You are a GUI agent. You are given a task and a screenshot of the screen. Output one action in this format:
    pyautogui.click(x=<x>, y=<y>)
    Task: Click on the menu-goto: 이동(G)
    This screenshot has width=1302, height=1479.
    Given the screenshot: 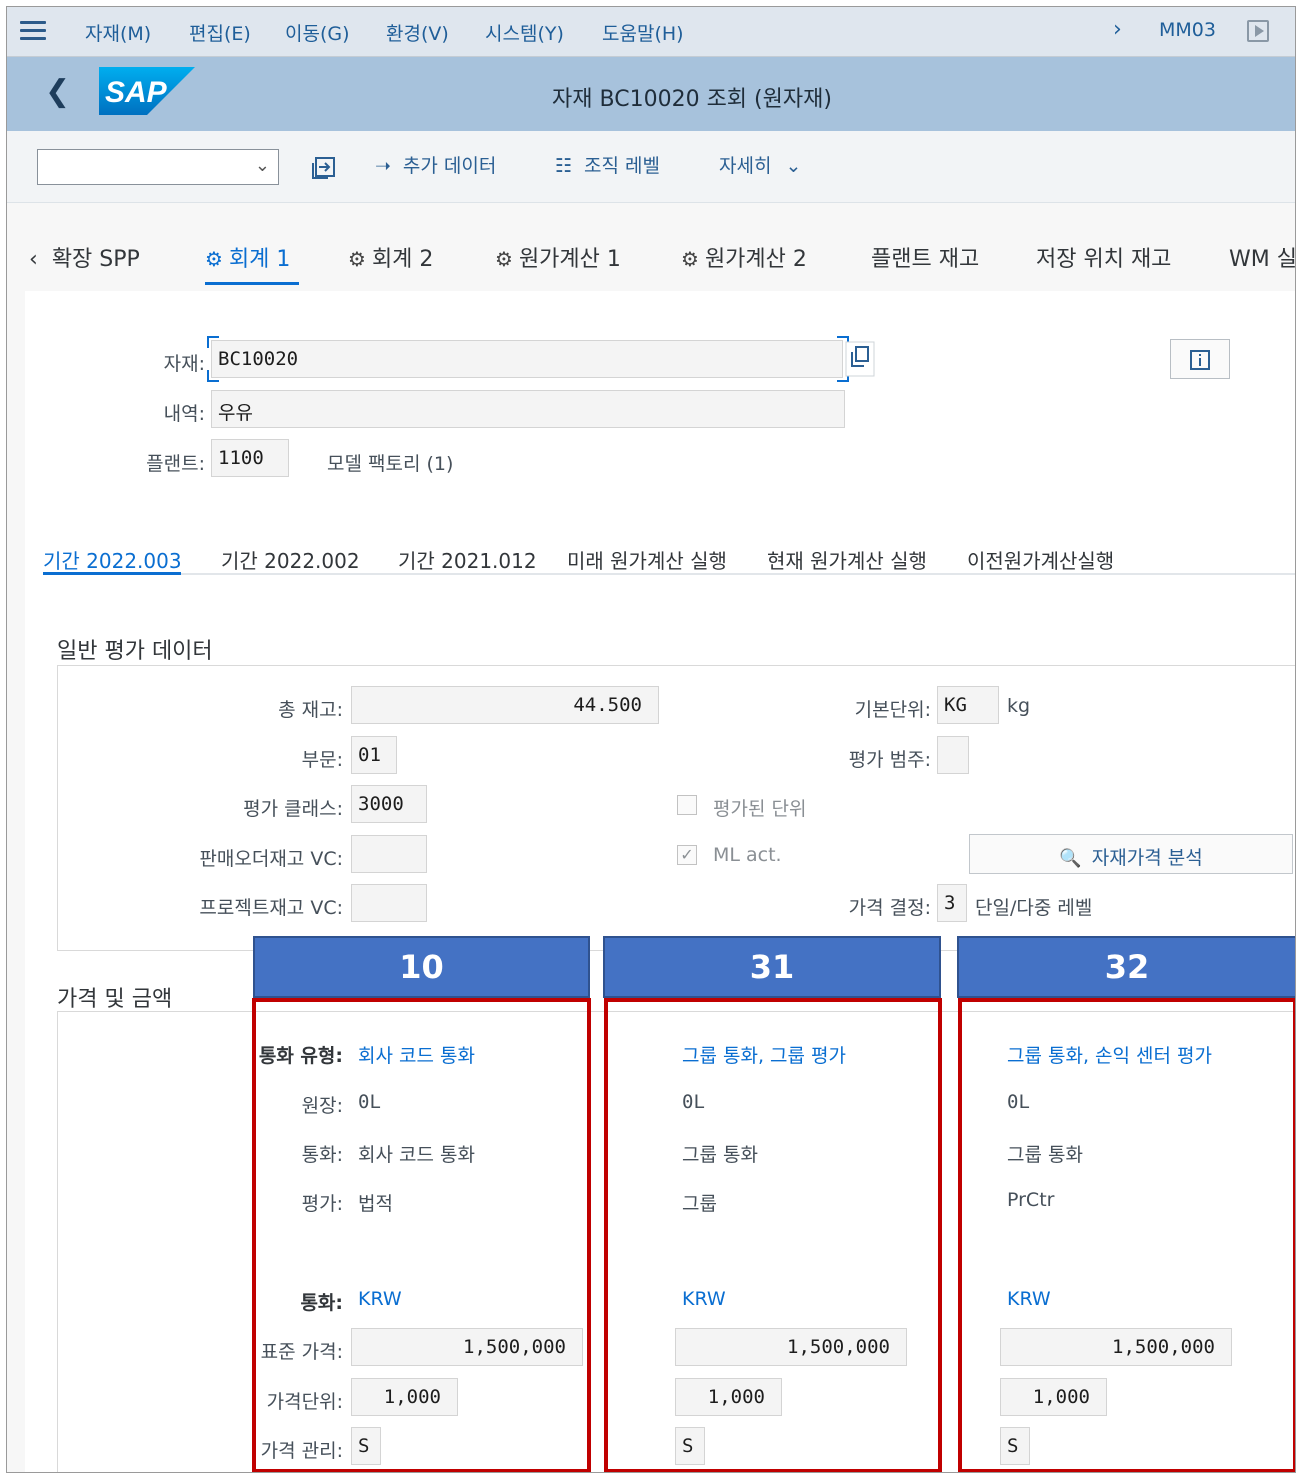 What is the action you would take?
    pyautogui.click(x=317, y=32)
    